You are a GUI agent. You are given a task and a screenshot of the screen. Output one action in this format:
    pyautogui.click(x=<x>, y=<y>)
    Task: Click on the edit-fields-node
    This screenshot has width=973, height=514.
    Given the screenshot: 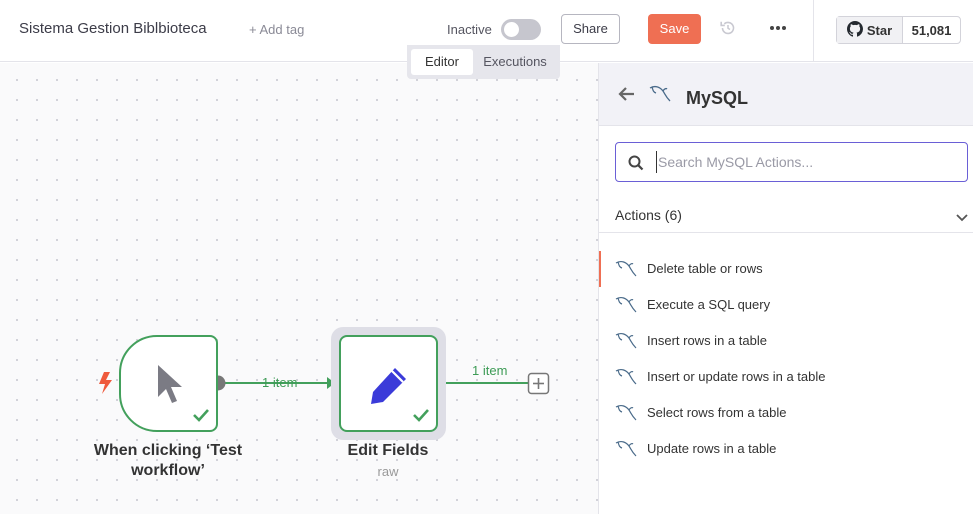 What is the action you would take?
    pyautogui.click(x=388, y=383)
    